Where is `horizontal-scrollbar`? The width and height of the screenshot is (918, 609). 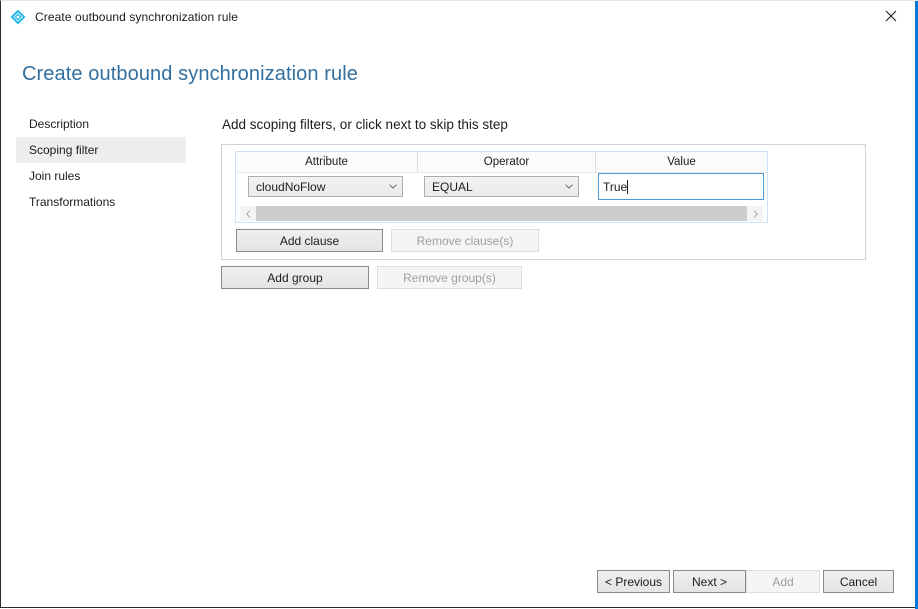 horizontal-scrollbar is located at coordinates (501, 213).